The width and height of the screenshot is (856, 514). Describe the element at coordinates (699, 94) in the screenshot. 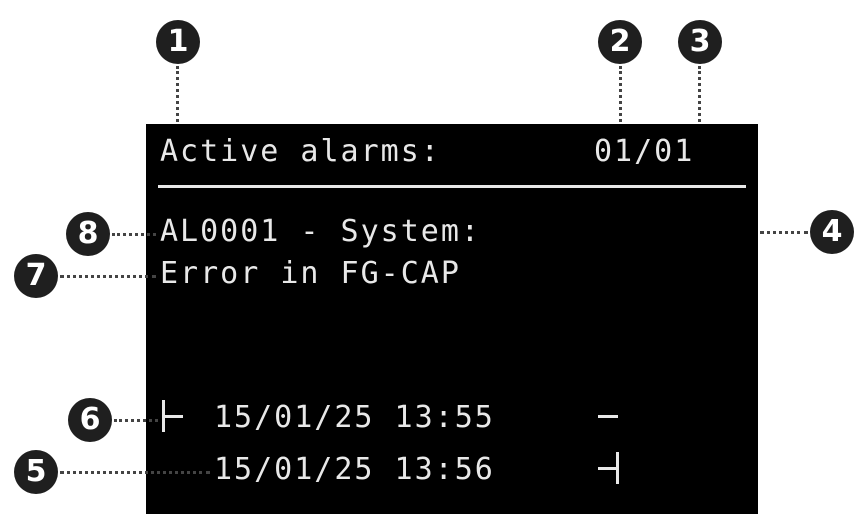

I see `callout-3-leader` at that location.